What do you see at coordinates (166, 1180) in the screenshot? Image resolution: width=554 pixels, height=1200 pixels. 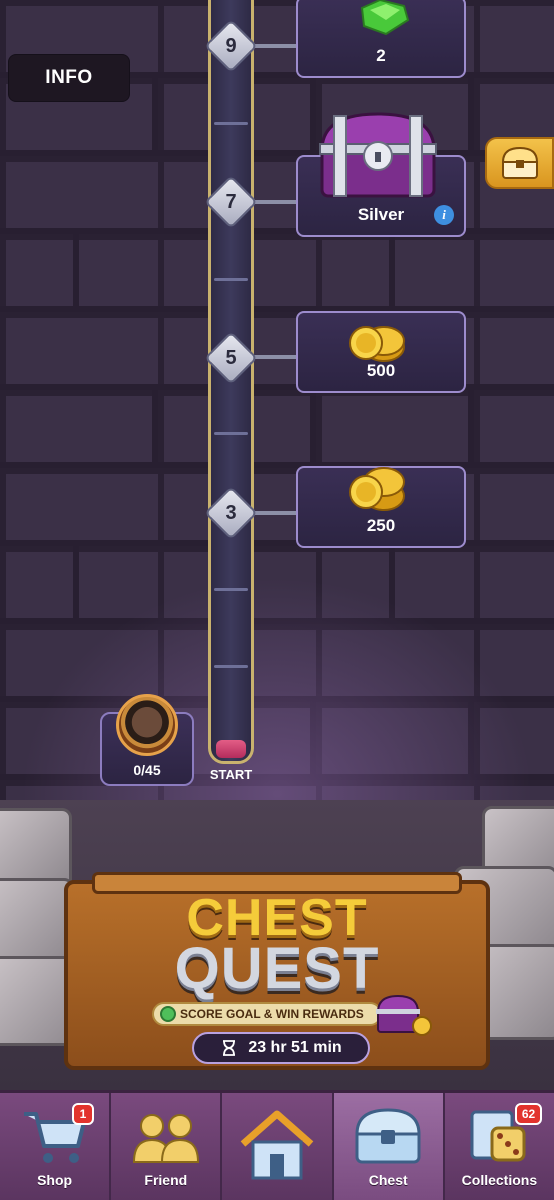 I see `nav-label: Friend` at bounding box center [166, 1180].